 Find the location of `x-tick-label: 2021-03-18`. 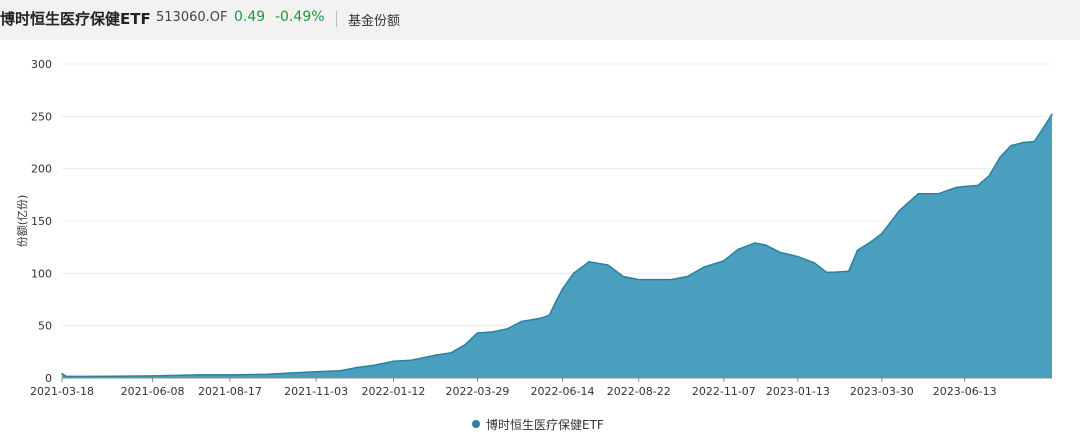

x-tick-label: 2021-03-18 is located at coordinates (62, 391).